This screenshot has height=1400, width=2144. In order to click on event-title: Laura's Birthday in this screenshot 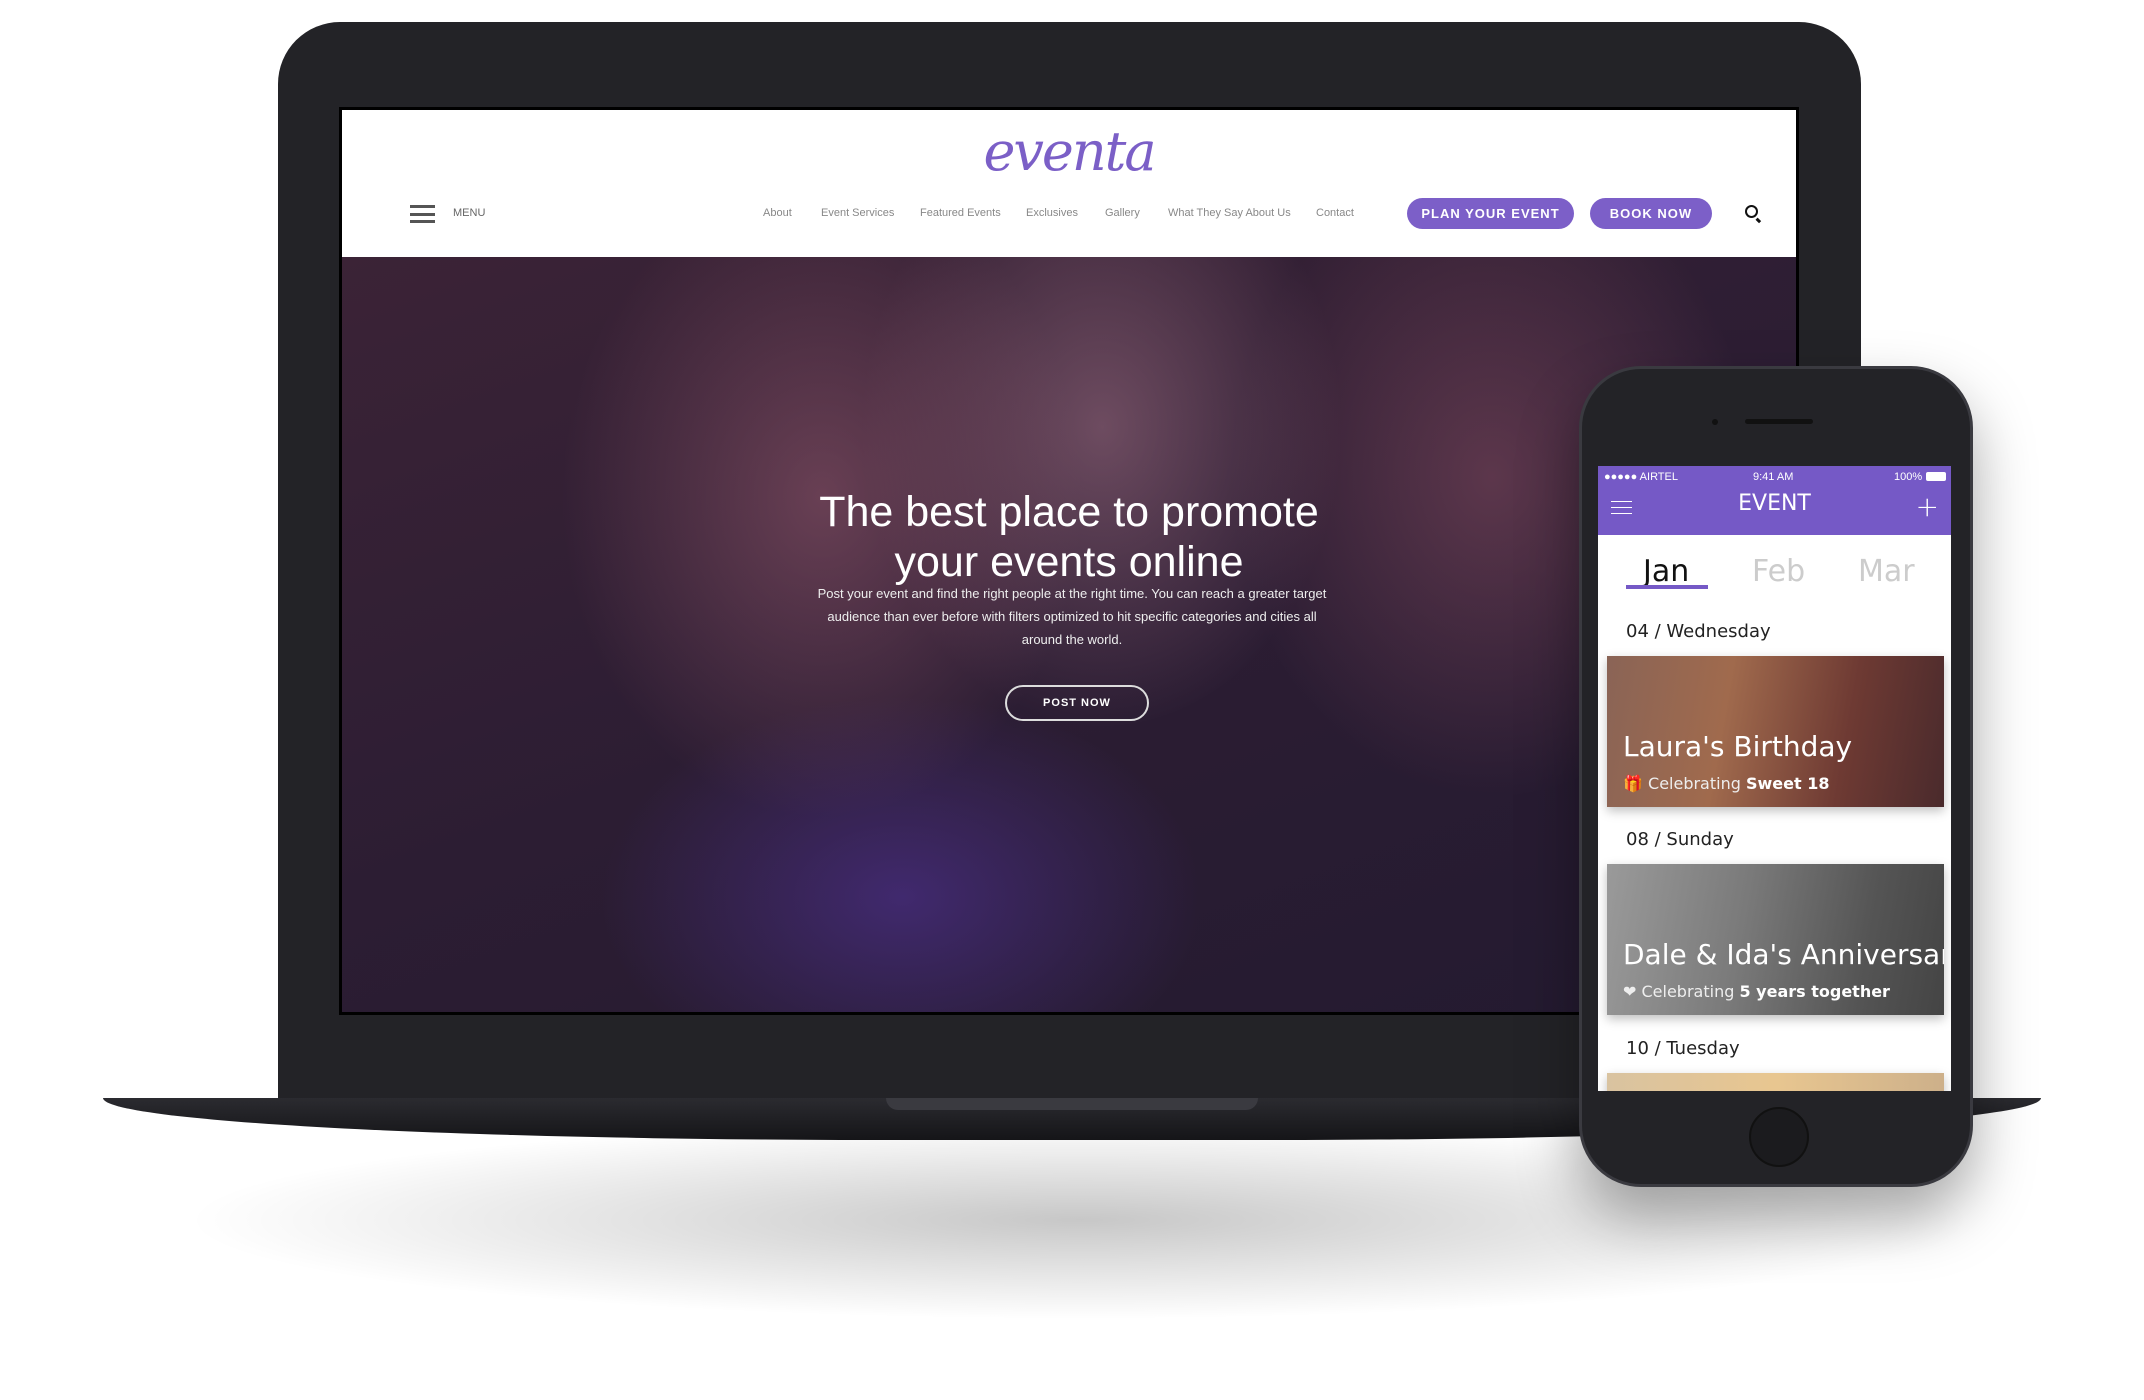, I will do `click(1738, 746)`.